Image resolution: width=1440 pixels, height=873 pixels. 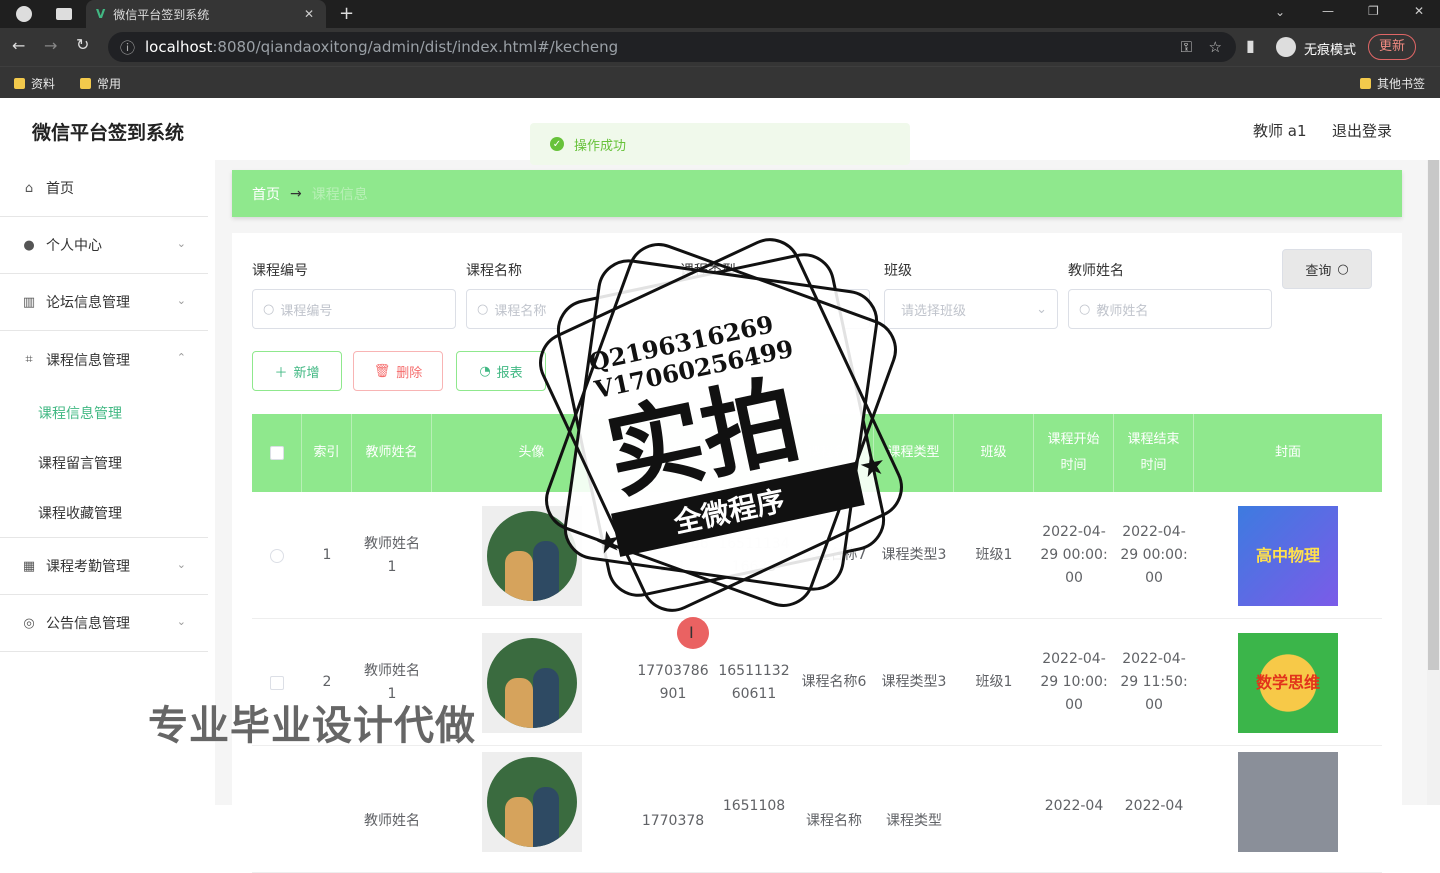 What do you see at coordinates (568, 309) in the screenshot?
I see `course-name-input: ○ 课程名称` at bounding box center [568, 309].